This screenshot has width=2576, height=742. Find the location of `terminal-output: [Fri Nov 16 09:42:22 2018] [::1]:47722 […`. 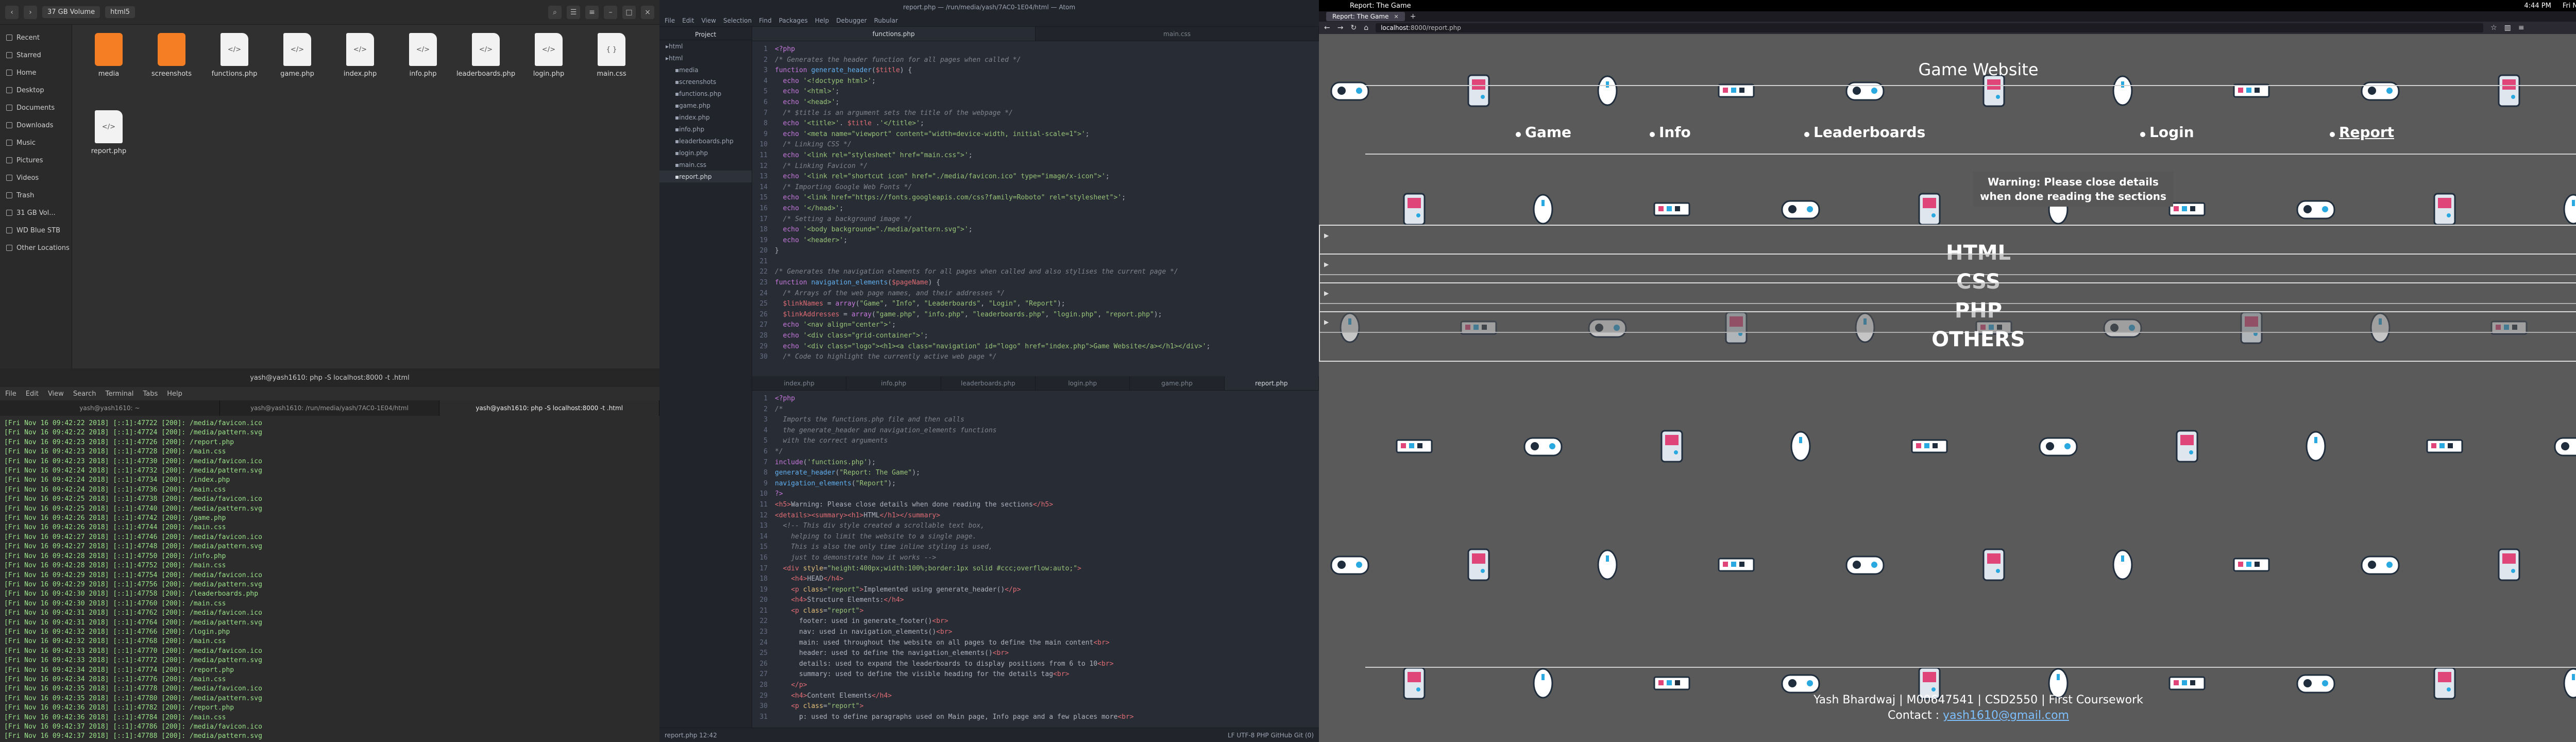

terminal-output: [Fri Nov 16 09:42:22 2018] [::1]:47722 [… is located at coordinates (329, 578).